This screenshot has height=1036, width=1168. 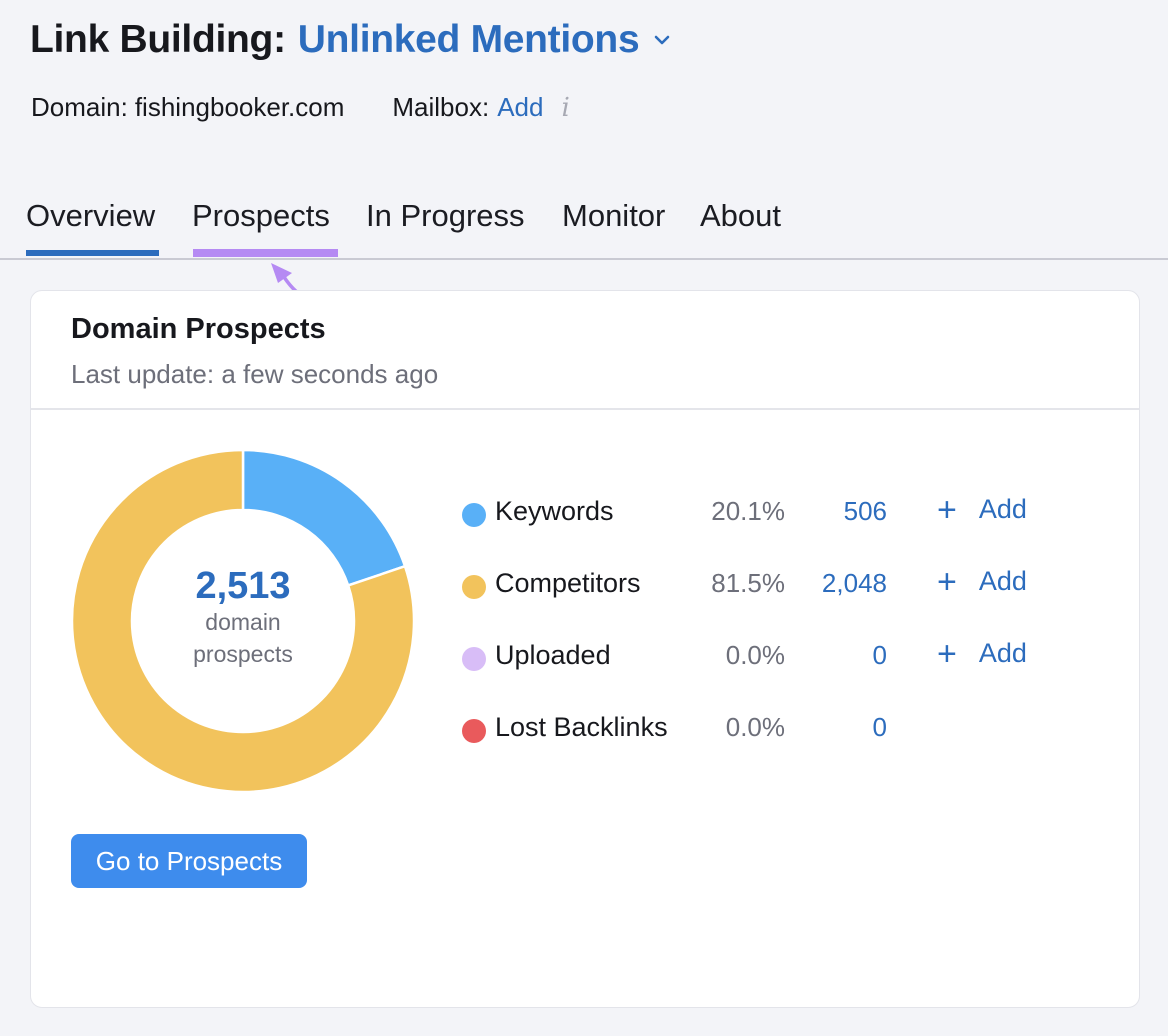 What do you see at coordinates (441, 107) in the screenshot?
I see `mailbox-label: Mailbox:` at bounding box center [441, 107].